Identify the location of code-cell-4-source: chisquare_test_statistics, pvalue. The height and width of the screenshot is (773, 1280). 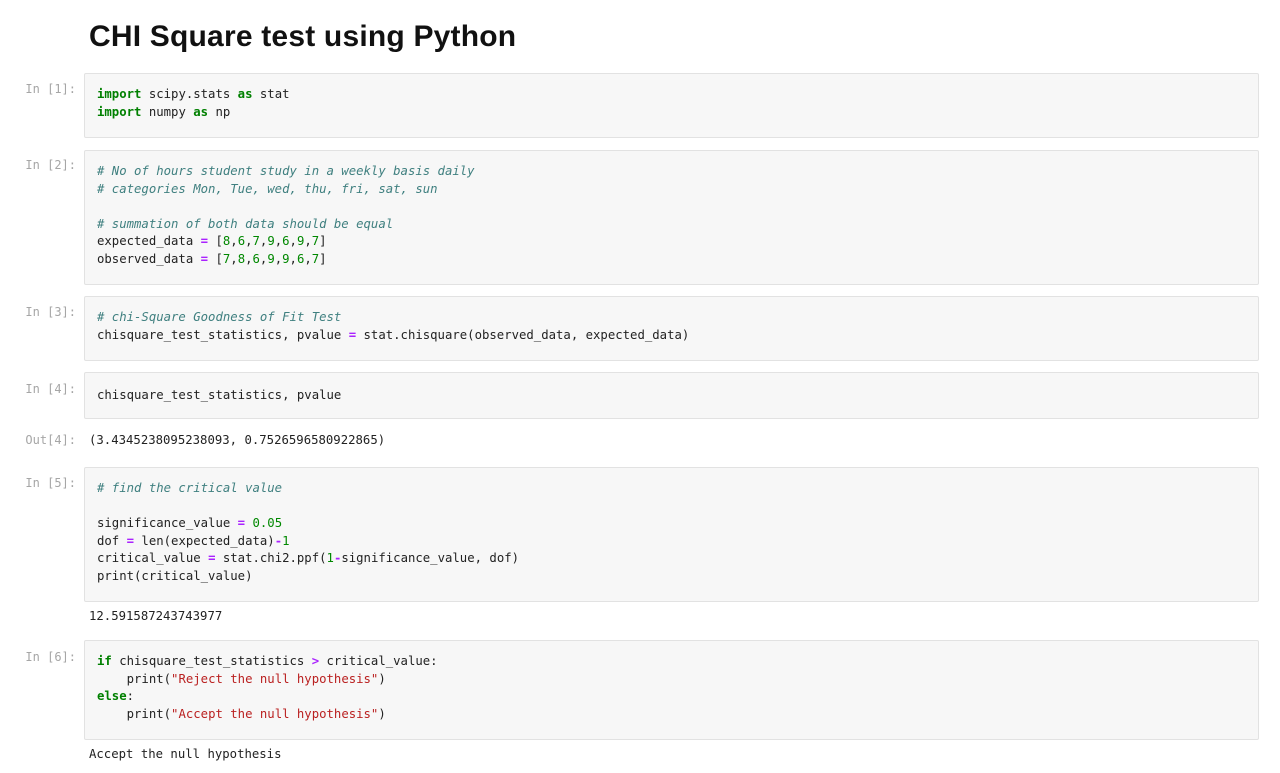
(671, 389).